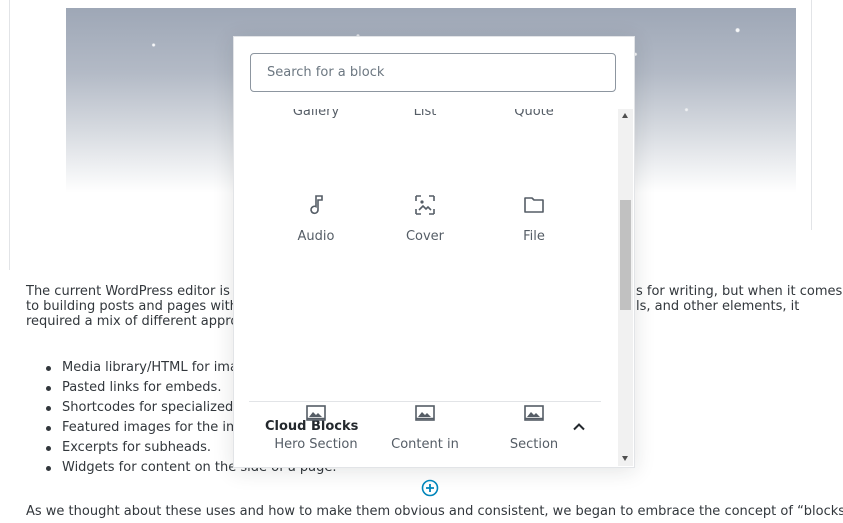  What do you see at coordinates (134, 291) in the screenshot?
I see `paragraph-line-1-left: The current WordPress editor is a` at bounding box center [134, 291].